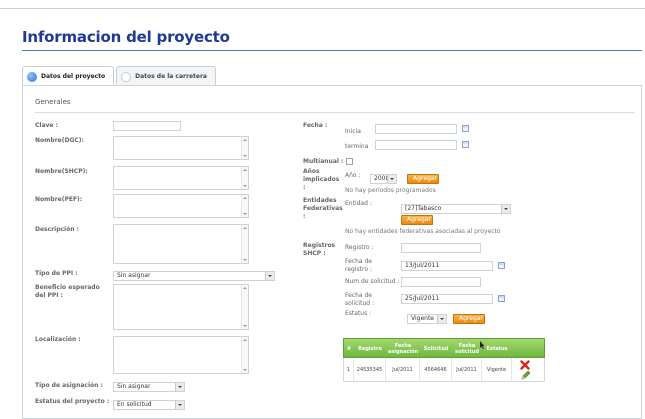 This screenshot has width=645, height=419. Describe the element at coordinates (469, 319) in the screenshot. I see `agregar-registro-button: Agregar` at that location.